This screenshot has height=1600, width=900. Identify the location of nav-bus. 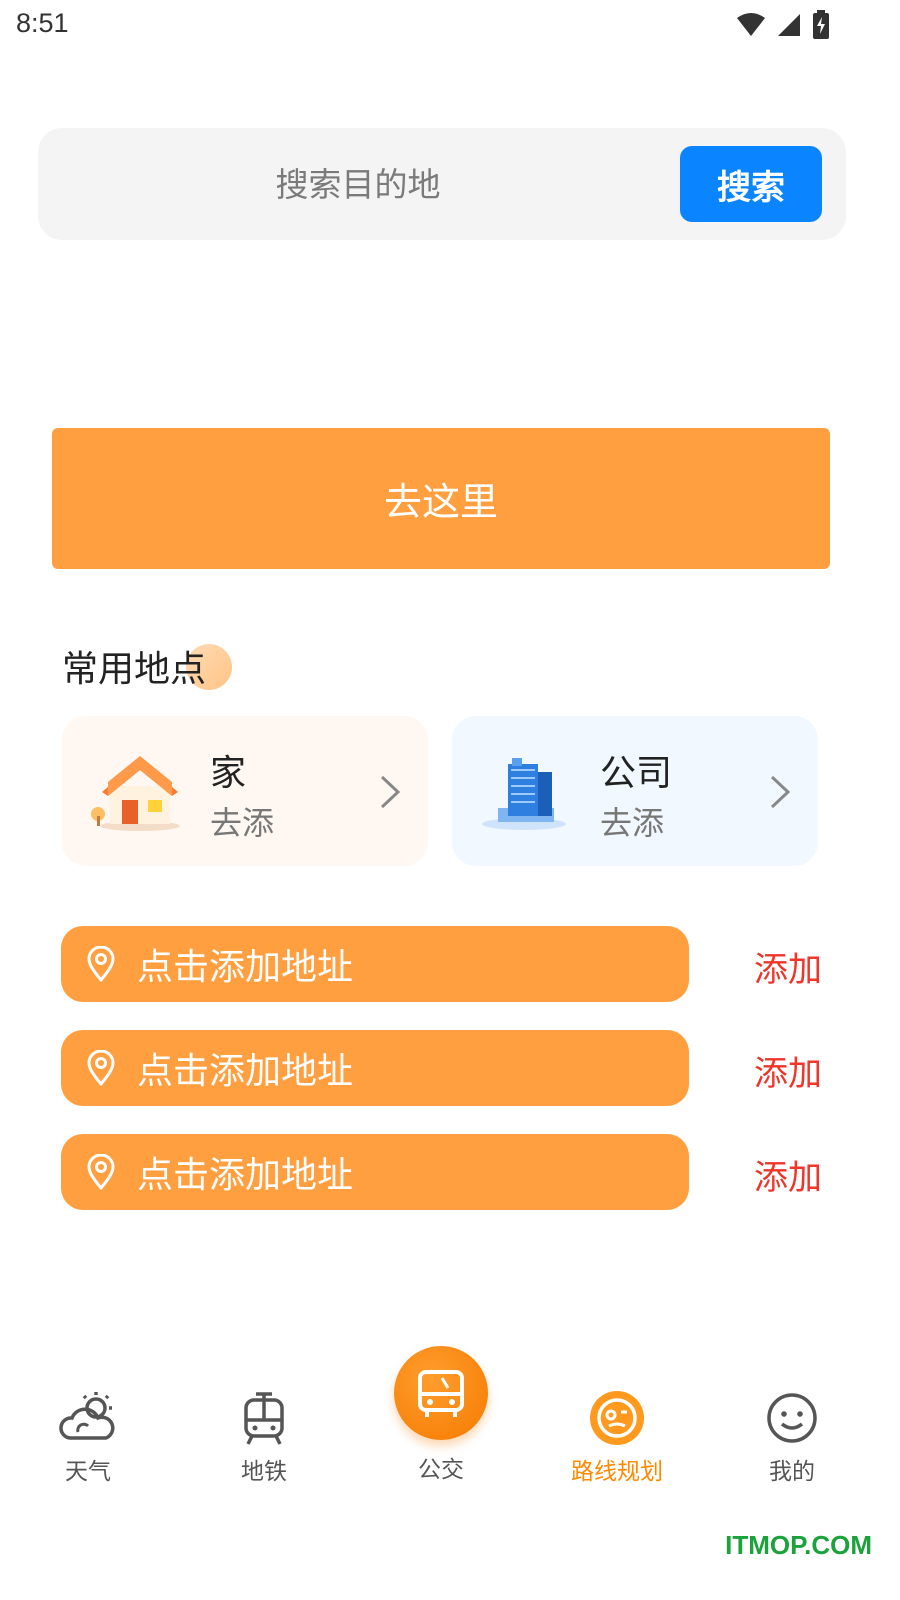
(441, 1393).